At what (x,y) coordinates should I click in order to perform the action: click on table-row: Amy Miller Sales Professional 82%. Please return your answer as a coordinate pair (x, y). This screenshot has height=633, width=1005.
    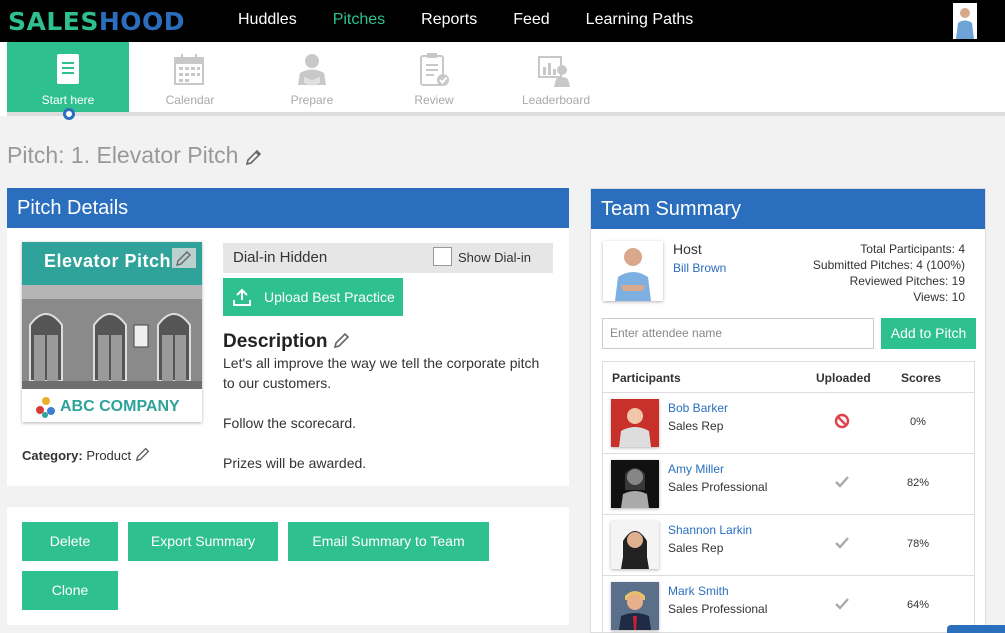
    Looking at the image, I should click on (788, 484).